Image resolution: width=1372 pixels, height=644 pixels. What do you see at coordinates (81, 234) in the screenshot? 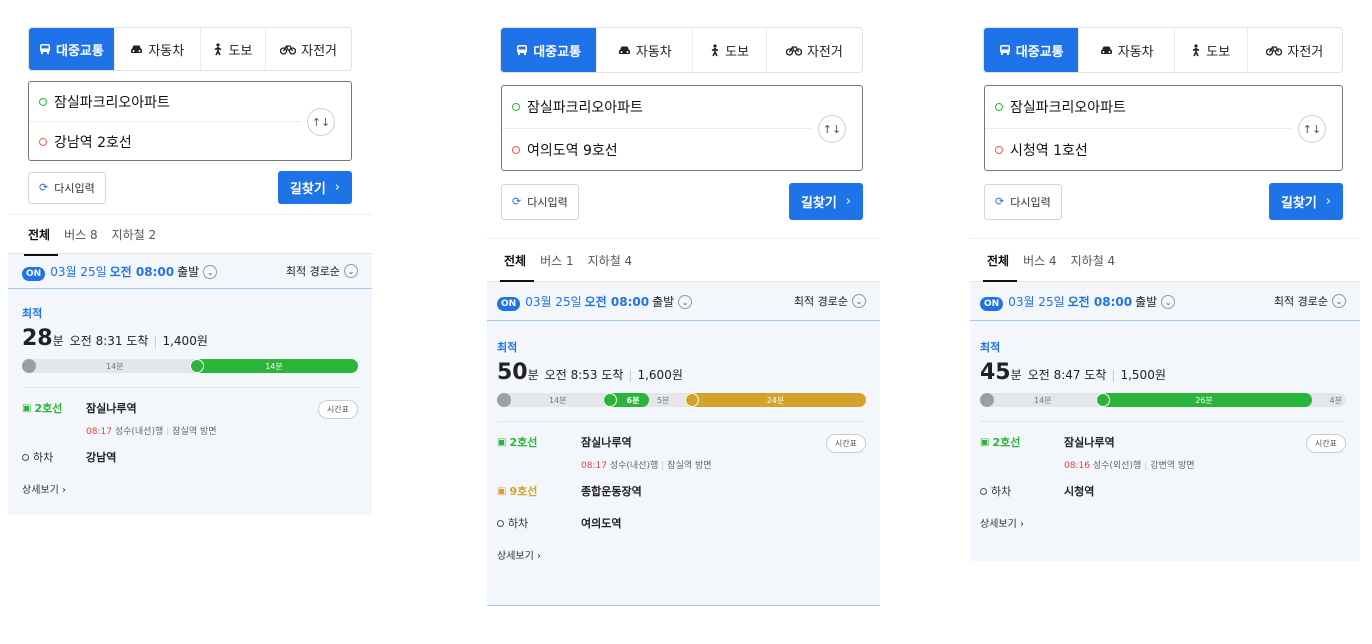
I see `tab-bus: 버스 8` at bounding box center [81, 234].